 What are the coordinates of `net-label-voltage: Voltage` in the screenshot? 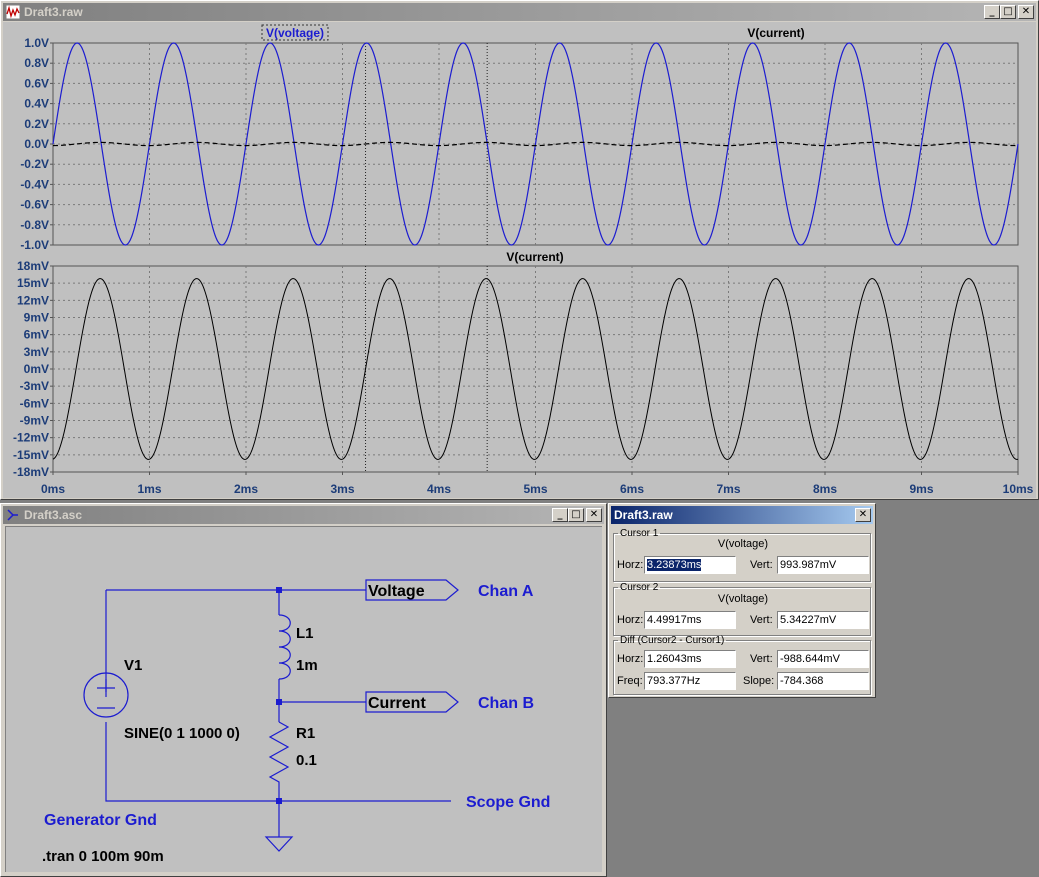 It's located at (396, 591).